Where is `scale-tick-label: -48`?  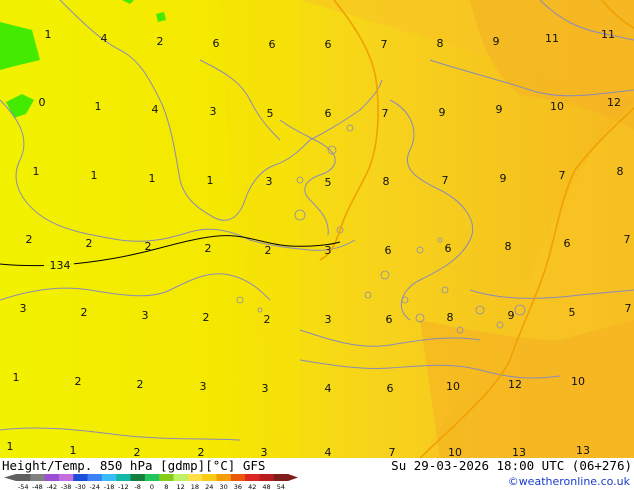 scale-tick-label: -48 is located at coordinates (37, 486).